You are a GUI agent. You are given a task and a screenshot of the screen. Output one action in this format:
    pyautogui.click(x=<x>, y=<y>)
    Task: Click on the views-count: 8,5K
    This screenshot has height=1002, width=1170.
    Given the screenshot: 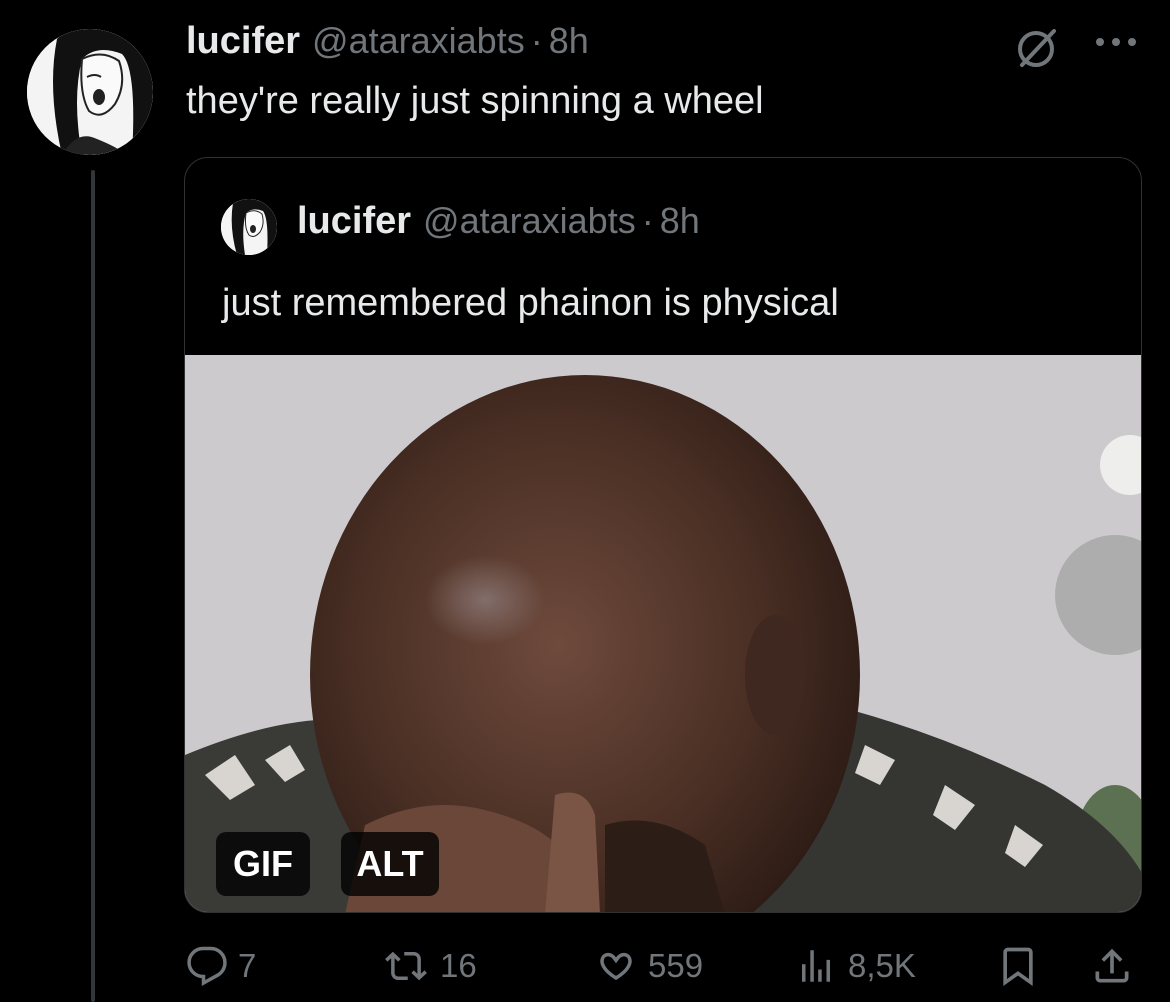 What is the action you would take?
    pyautogui.click(x=882, y=965)
    